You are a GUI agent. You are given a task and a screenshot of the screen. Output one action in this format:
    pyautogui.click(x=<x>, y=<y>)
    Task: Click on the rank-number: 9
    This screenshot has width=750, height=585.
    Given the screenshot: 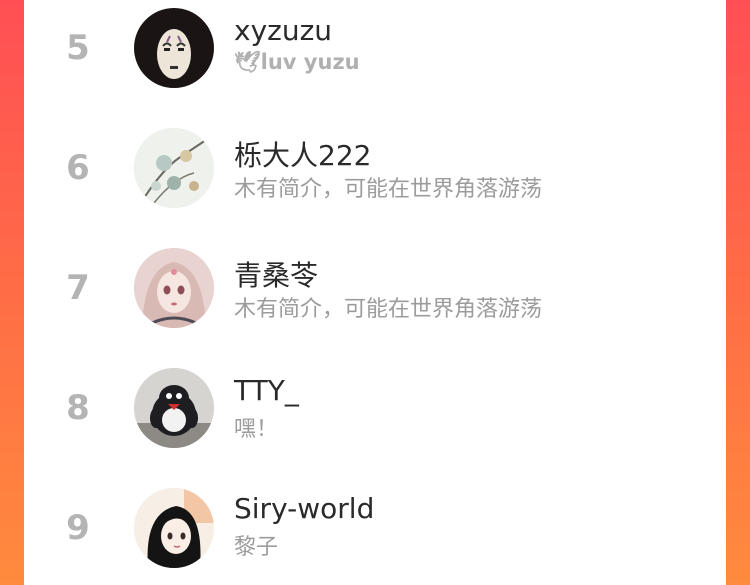 What is the action you would take?
    pyautogui.click(x=78, y=528)
    